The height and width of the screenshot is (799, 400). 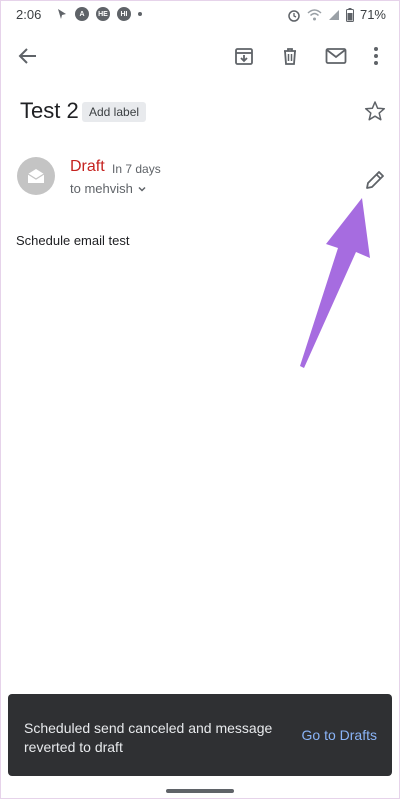 I want to click on draft-envelope-icon, so click(x=36, y=176).